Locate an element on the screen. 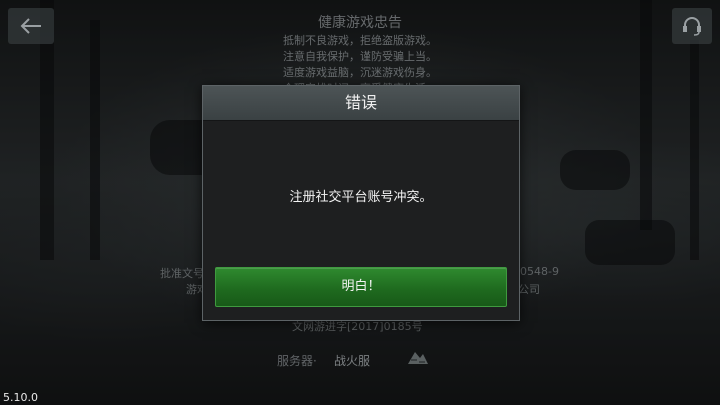 This screenshot has height=405, width=720. server-label: 服务器· is located at coordinates (297, 361).